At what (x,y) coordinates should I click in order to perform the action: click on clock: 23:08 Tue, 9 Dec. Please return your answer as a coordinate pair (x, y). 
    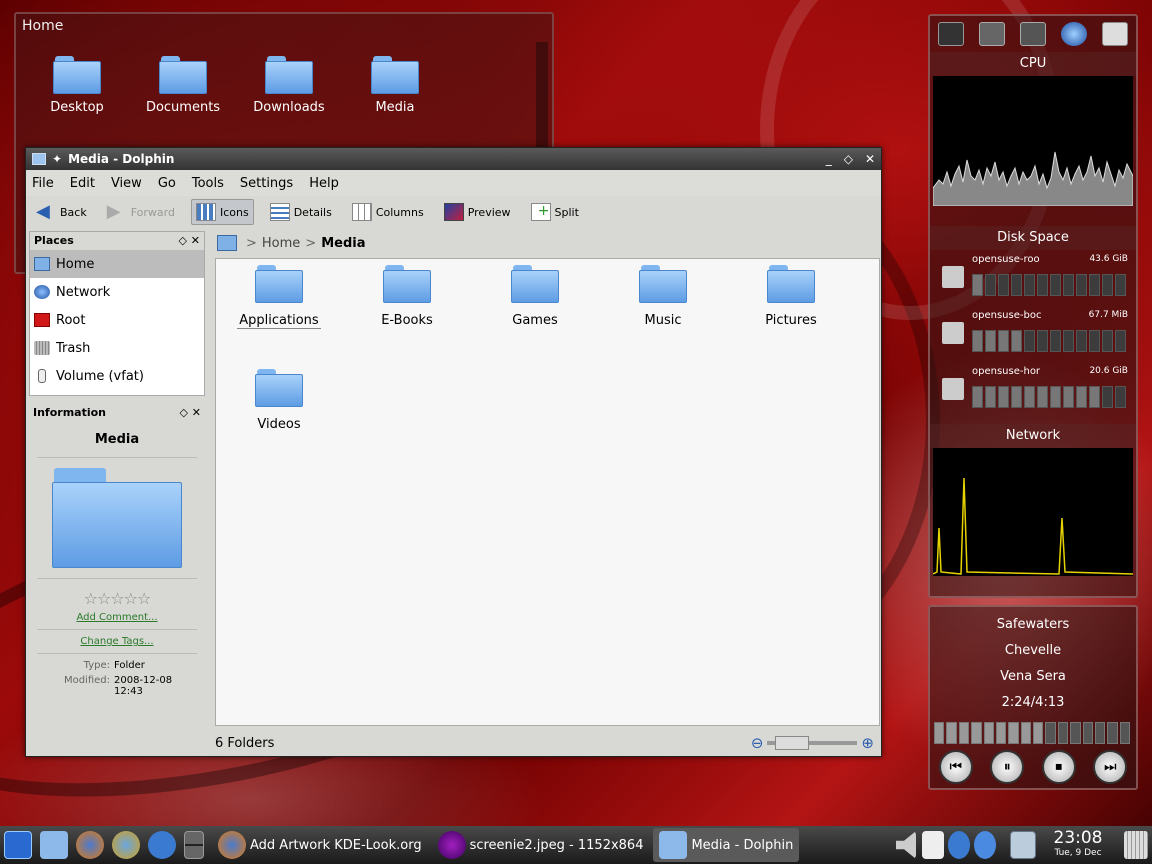
    Looking at the image, I should click on (1078, 843).